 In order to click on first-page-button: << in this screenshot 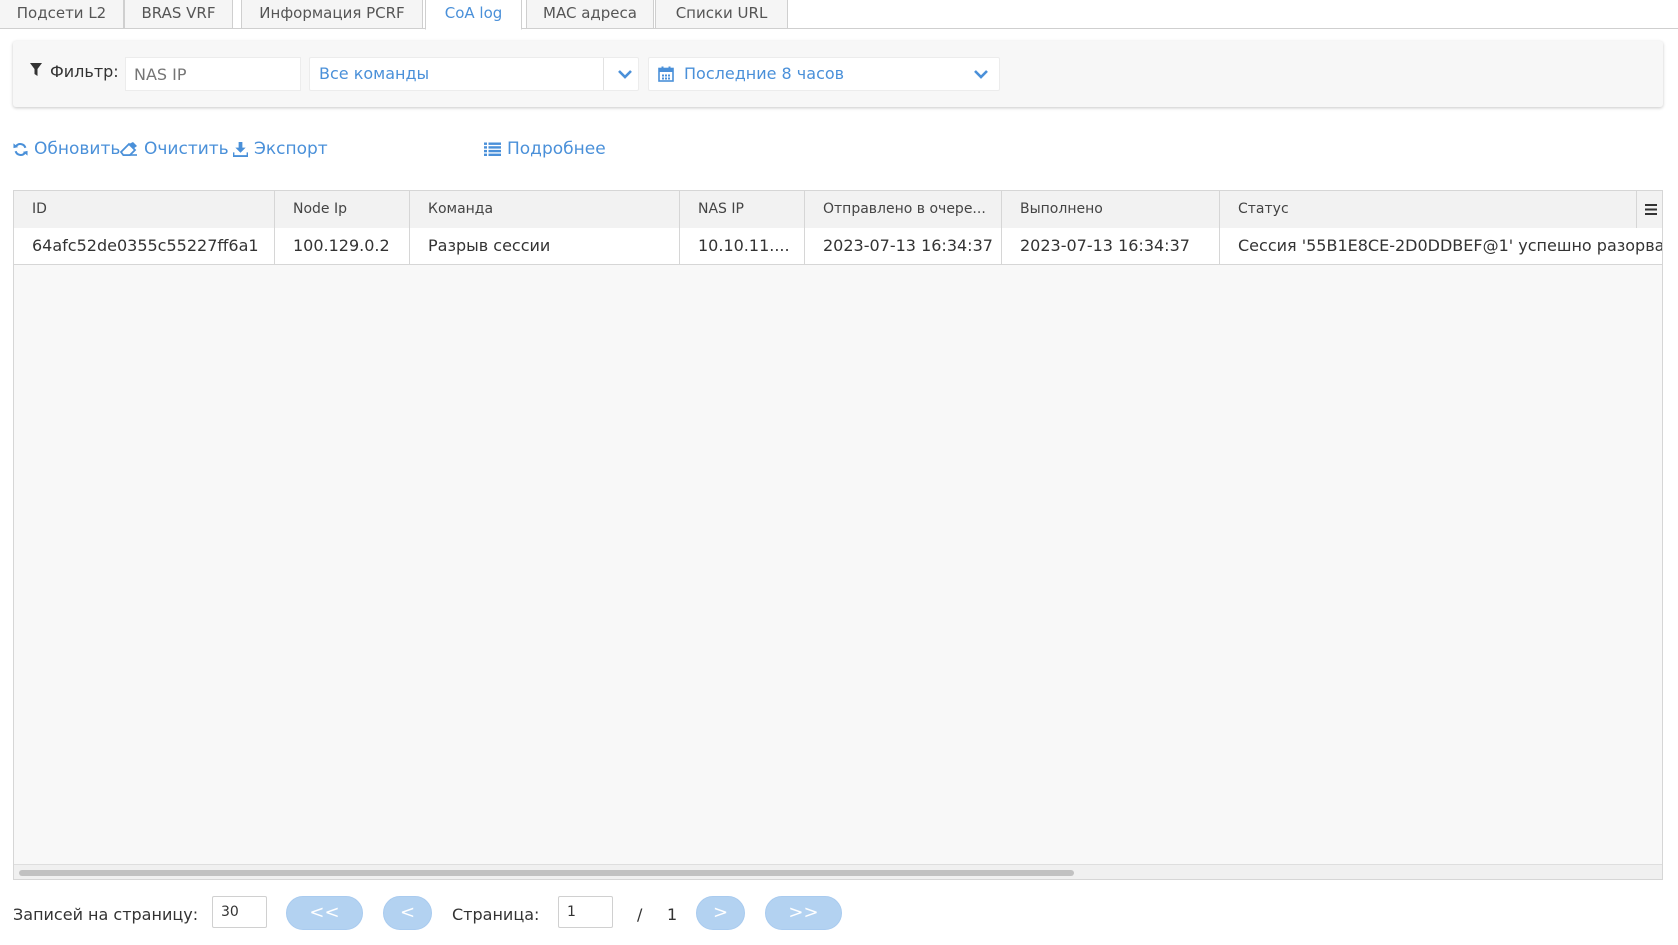, I will do `click(324, 913)`.